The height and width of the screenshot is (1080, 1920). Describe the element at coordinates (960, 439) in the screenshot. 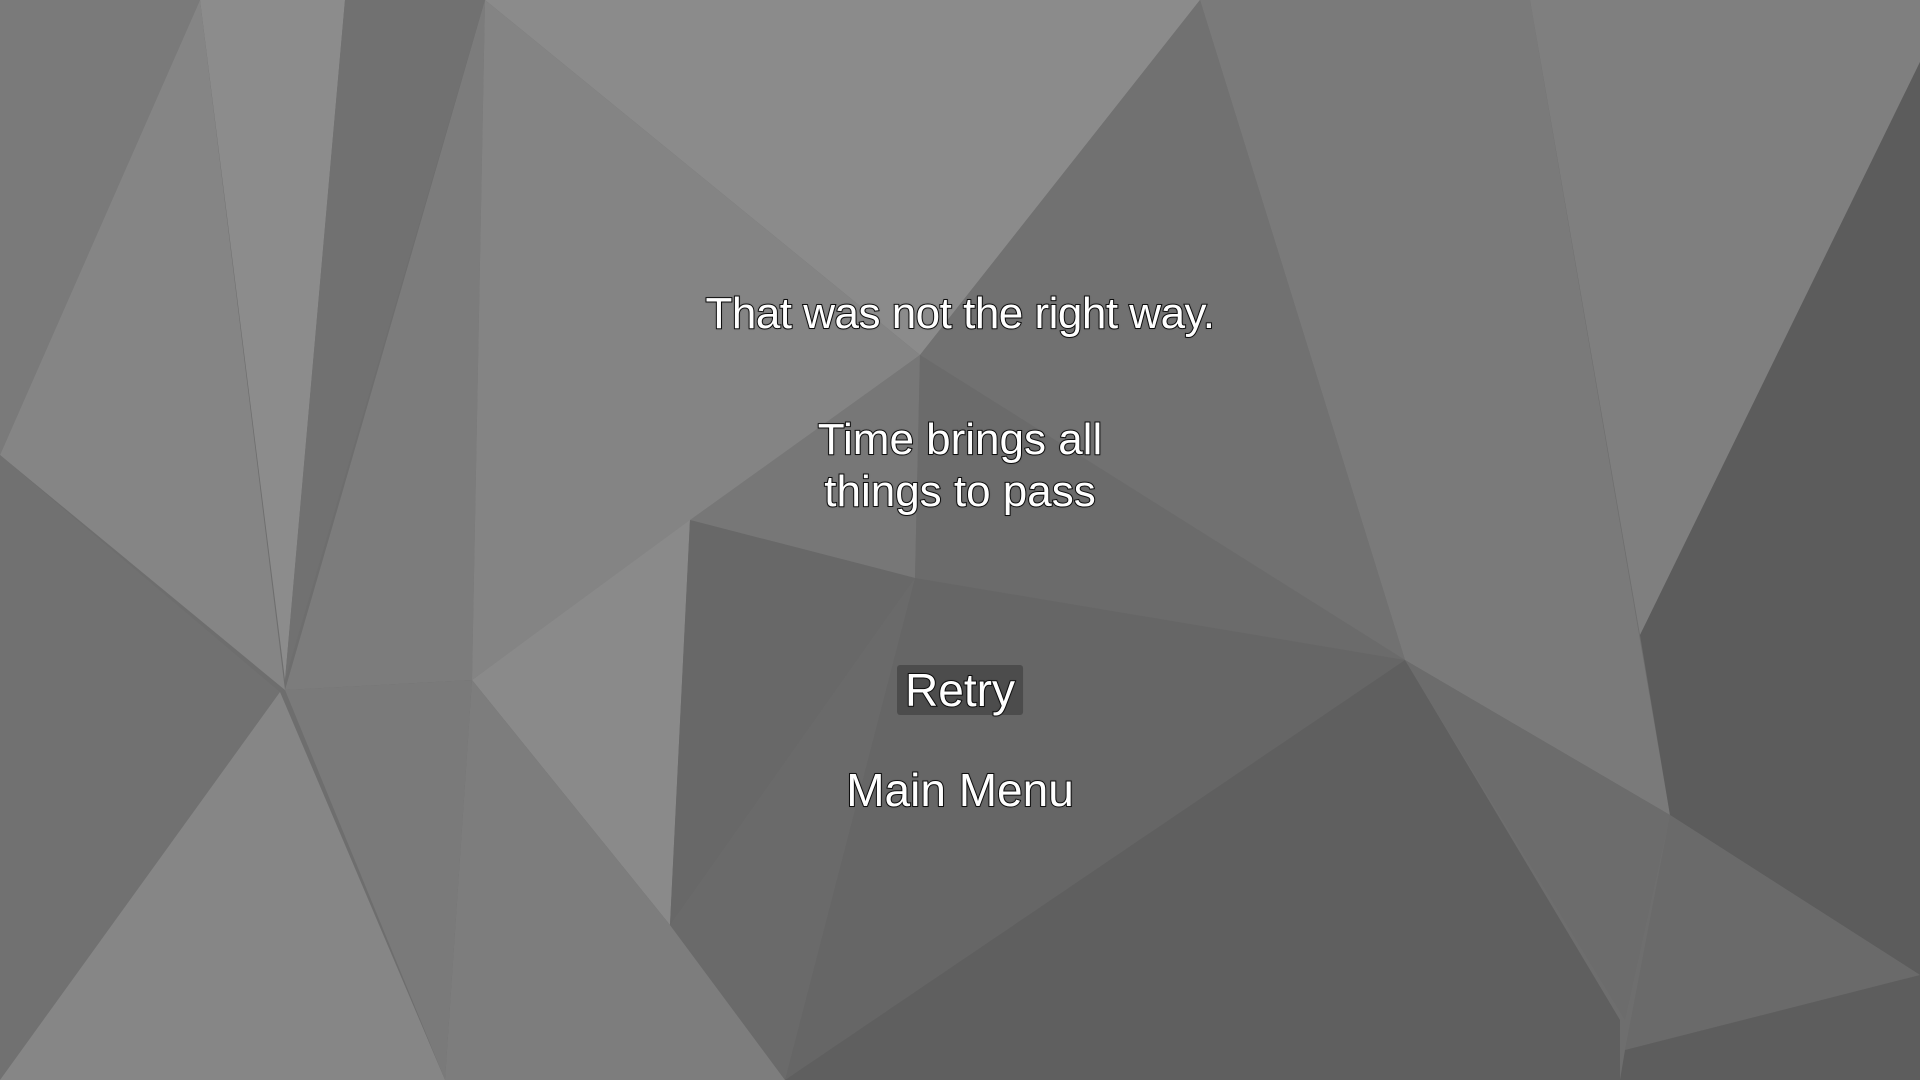

I see `quote-line: Time brings all` at that location.